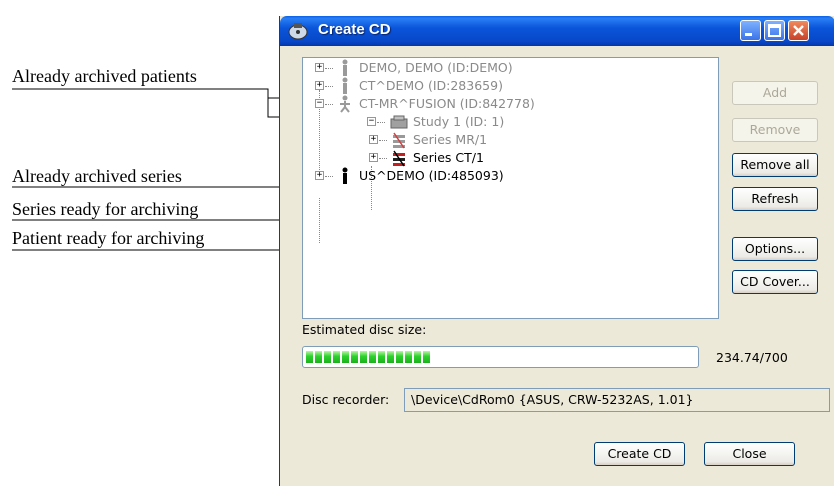 Image resolution: width=834 pixels, height=486 pixels. I want to click on series-archived-icon, so click(399, 140).